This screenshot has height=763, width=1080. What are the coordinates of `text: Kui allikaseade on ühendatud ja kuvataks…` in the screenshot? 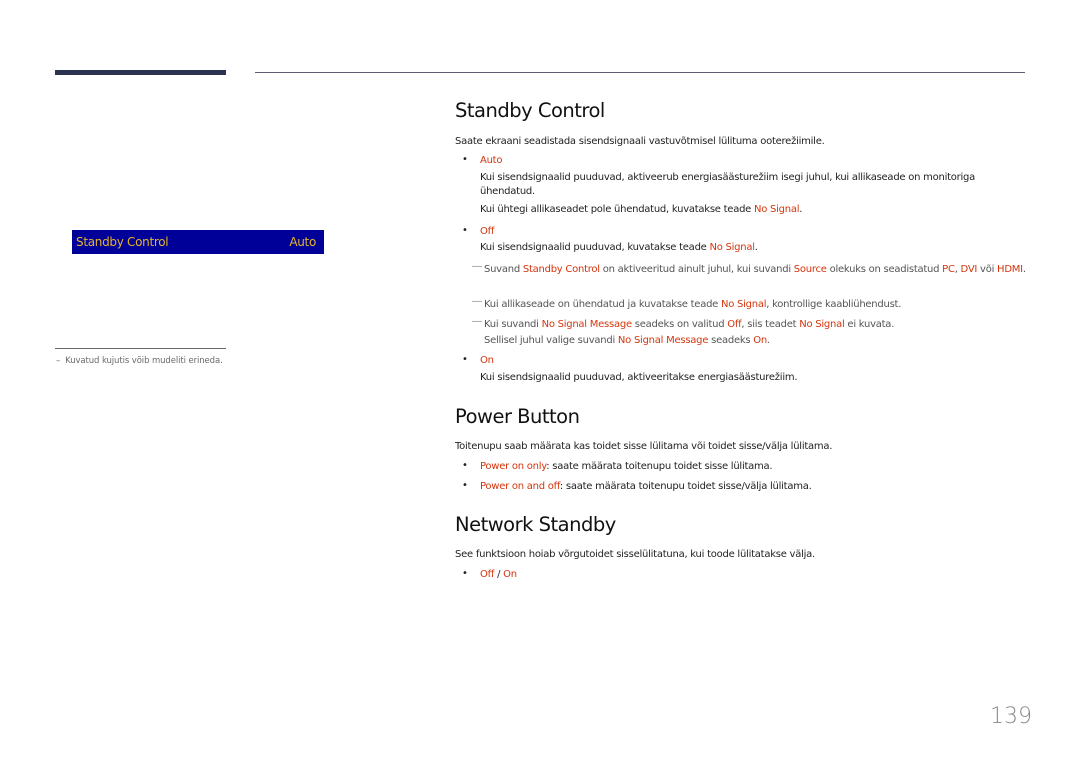 It's located at (603, 304).